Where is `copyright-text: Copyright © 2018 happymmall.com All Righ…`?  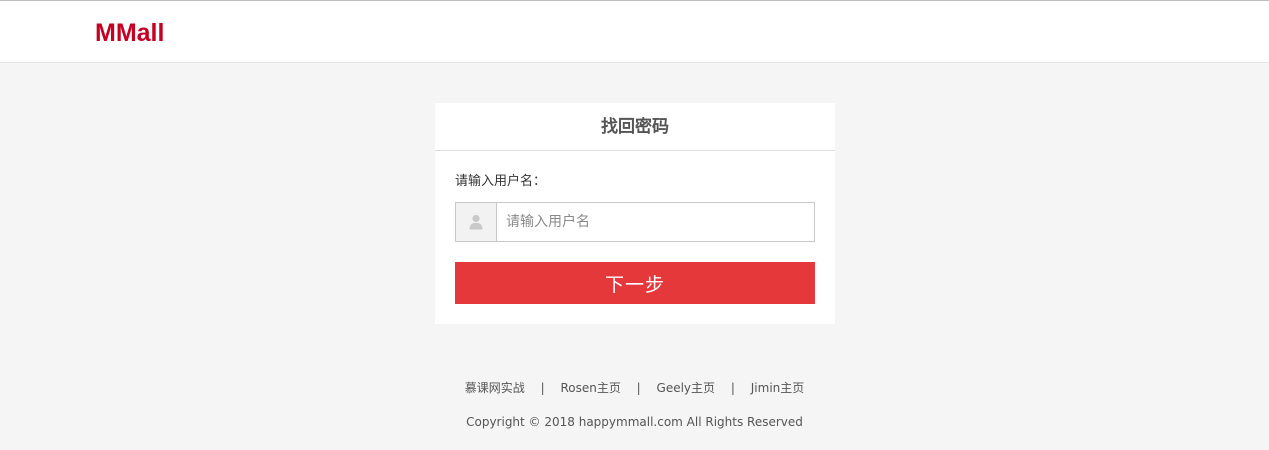
copyright-text: Copyright © 2018 happymmall.com All Righ… is located at coordinates (634, 422).